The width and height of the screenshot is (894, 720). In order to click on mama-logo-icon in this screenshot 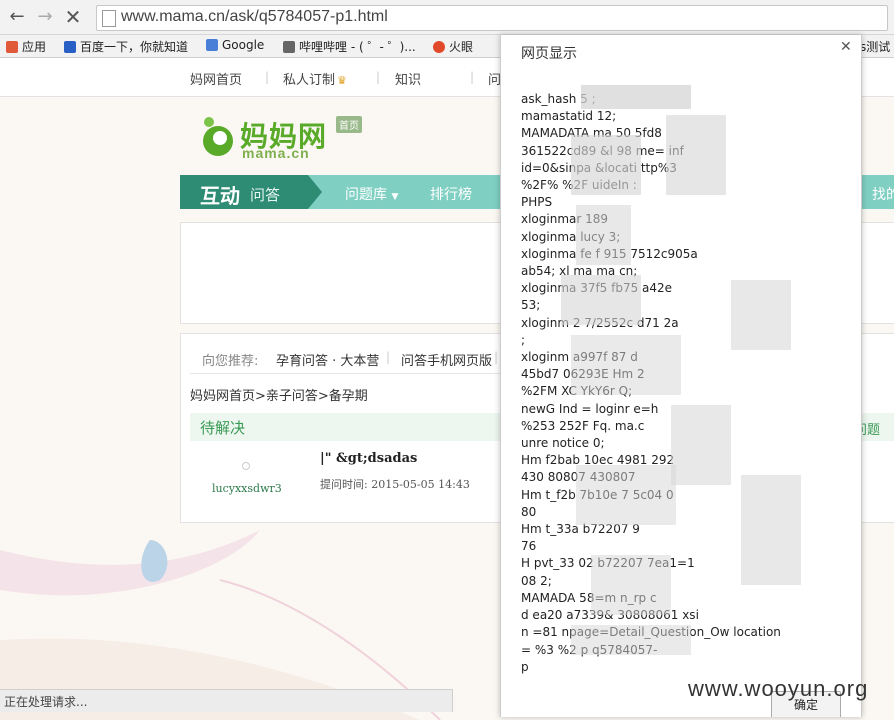, I will do `click(218, 136)`.